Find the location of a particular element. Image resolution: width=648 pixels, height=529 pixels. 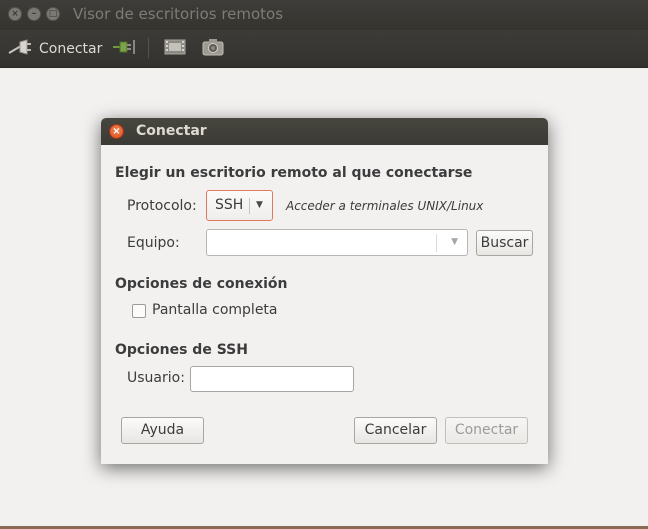

protocol-select: SSH ▼ is located at coordinates (239, 205).